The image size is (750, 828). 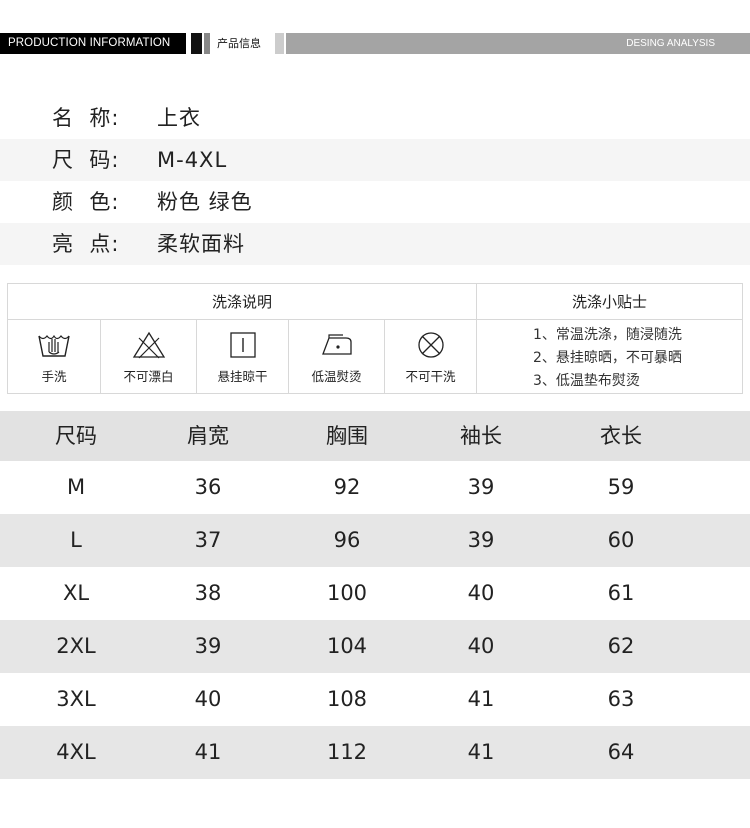 I want to click on table-cell: 64, so click(x=621, y=752).